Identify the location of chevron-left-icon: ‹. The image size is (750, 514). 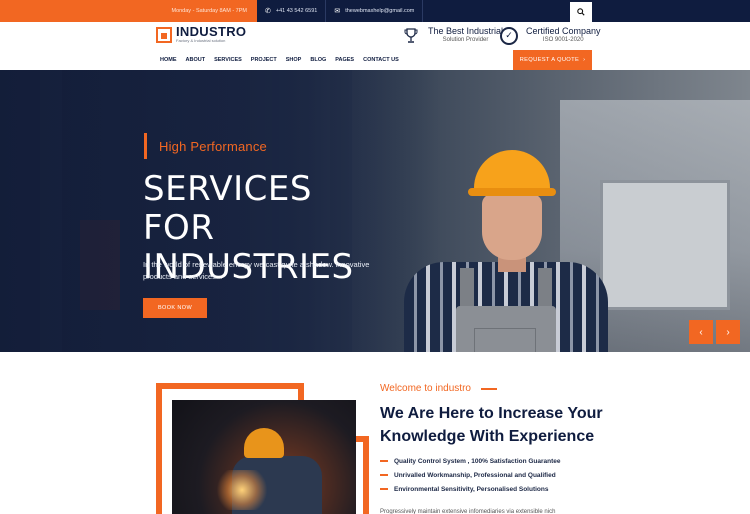
(701, 332).